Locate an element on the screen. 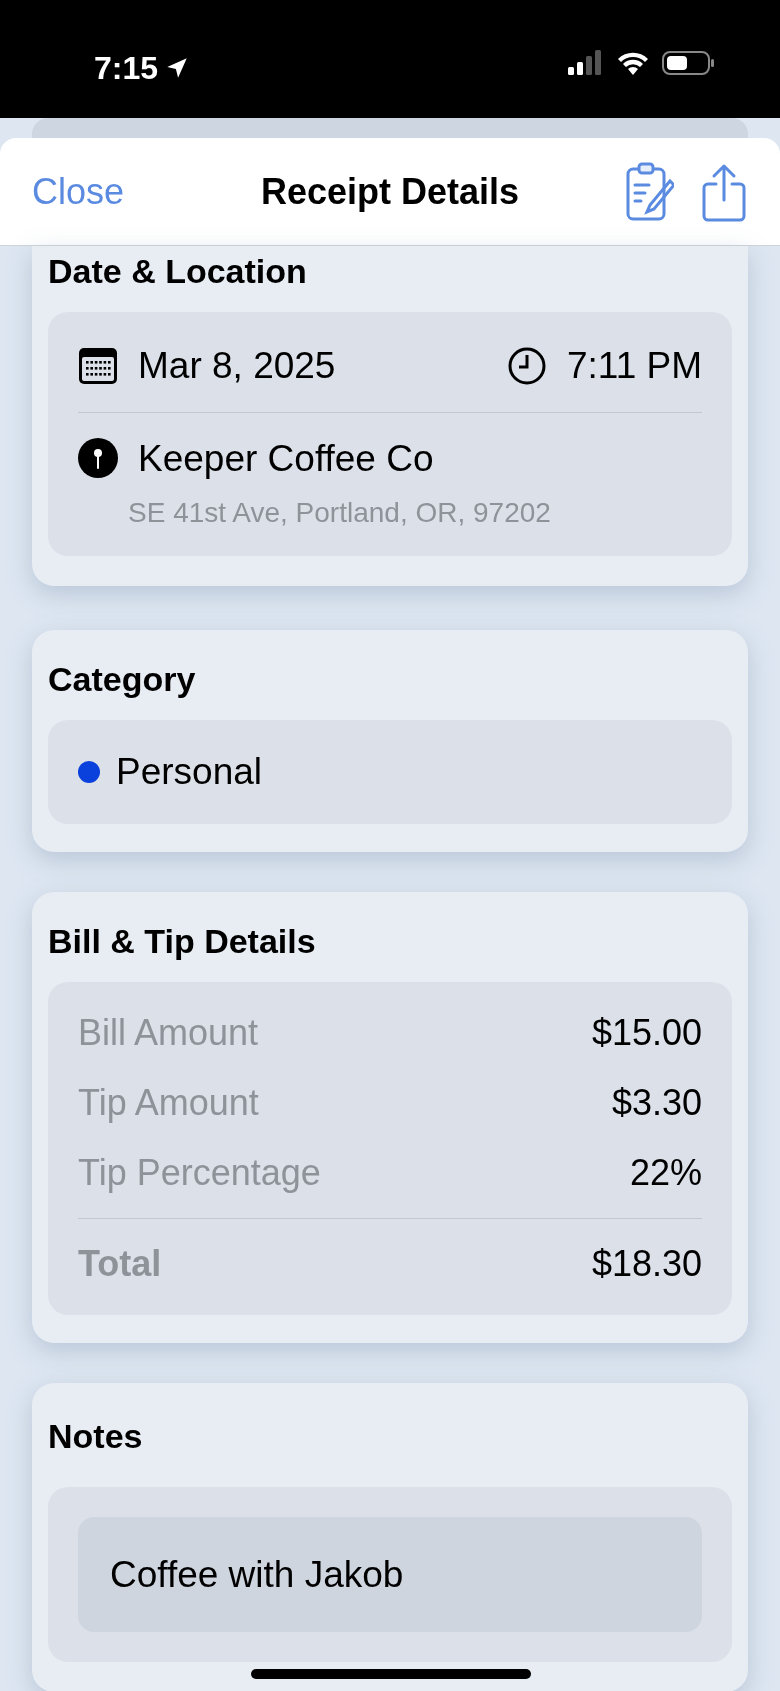  place-name: Keeper Coffee Co is located at coordinates (286, 458).